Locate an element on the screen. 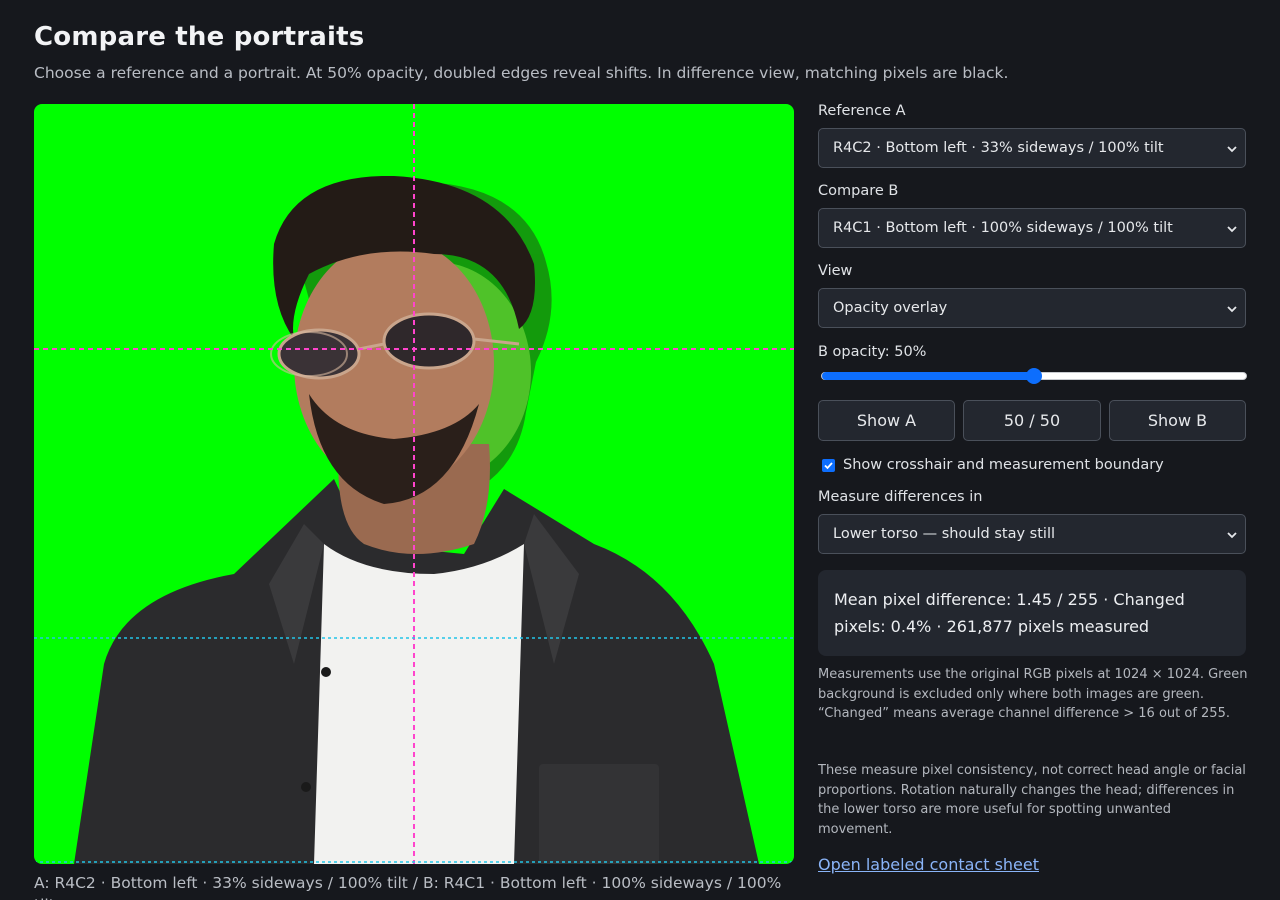 The image size is (1280, 900). measure-select: Lower torso — should stay still is located at coordinates (1032, 534).